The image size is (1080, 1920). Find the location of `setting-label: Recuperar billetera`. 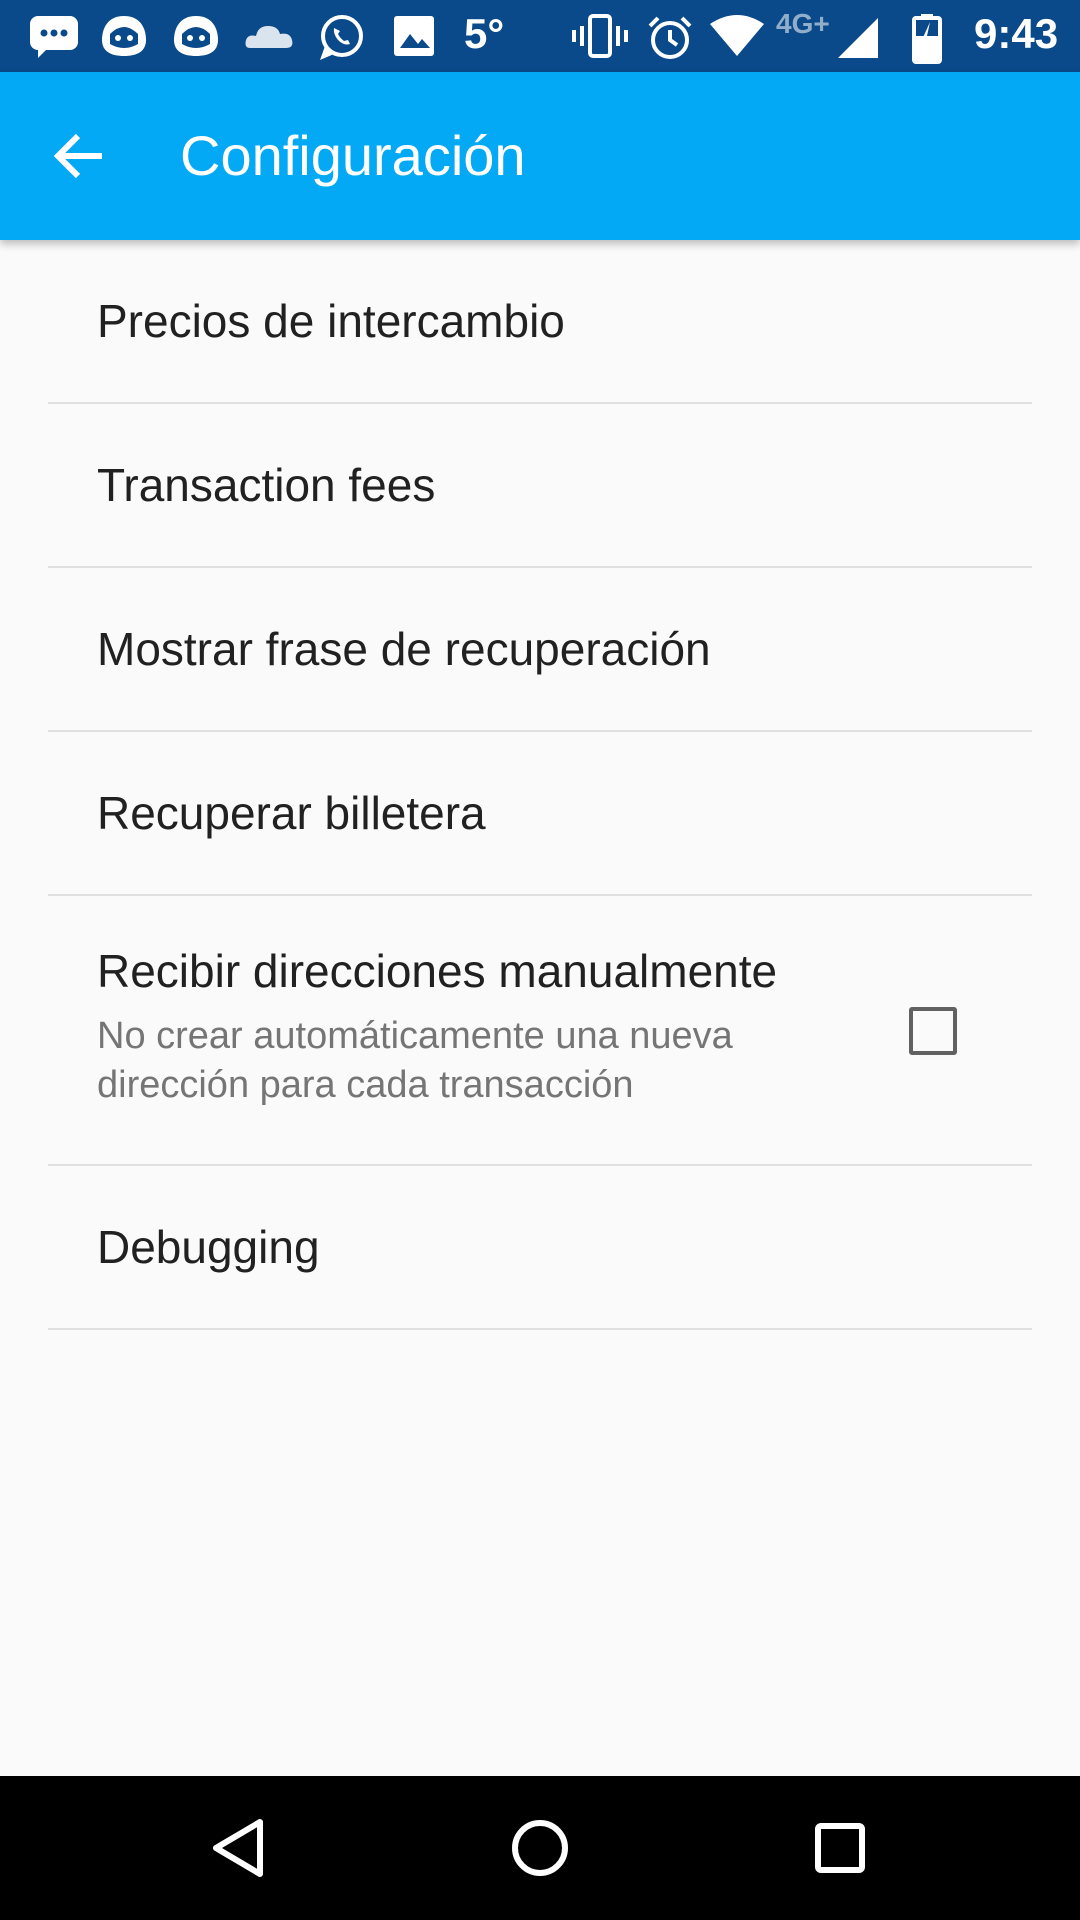

setting-label: Recuperar billetera is located at coordinates (291, 813).